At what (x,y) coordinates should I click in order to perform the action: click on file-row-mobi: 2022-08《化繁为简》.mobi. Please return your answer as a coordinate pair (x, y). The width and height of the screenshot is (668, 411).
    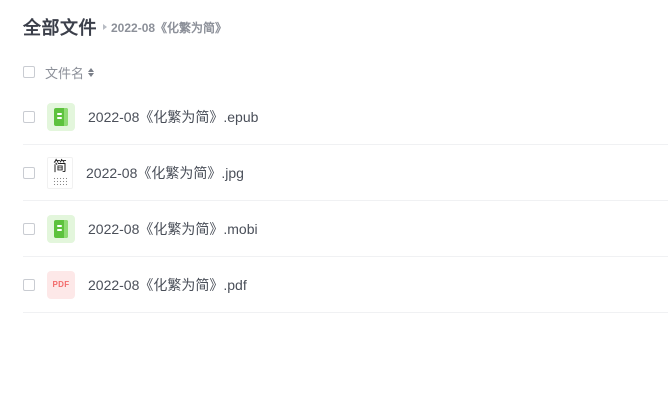
    Looking at the image, I should click on (345, 229).